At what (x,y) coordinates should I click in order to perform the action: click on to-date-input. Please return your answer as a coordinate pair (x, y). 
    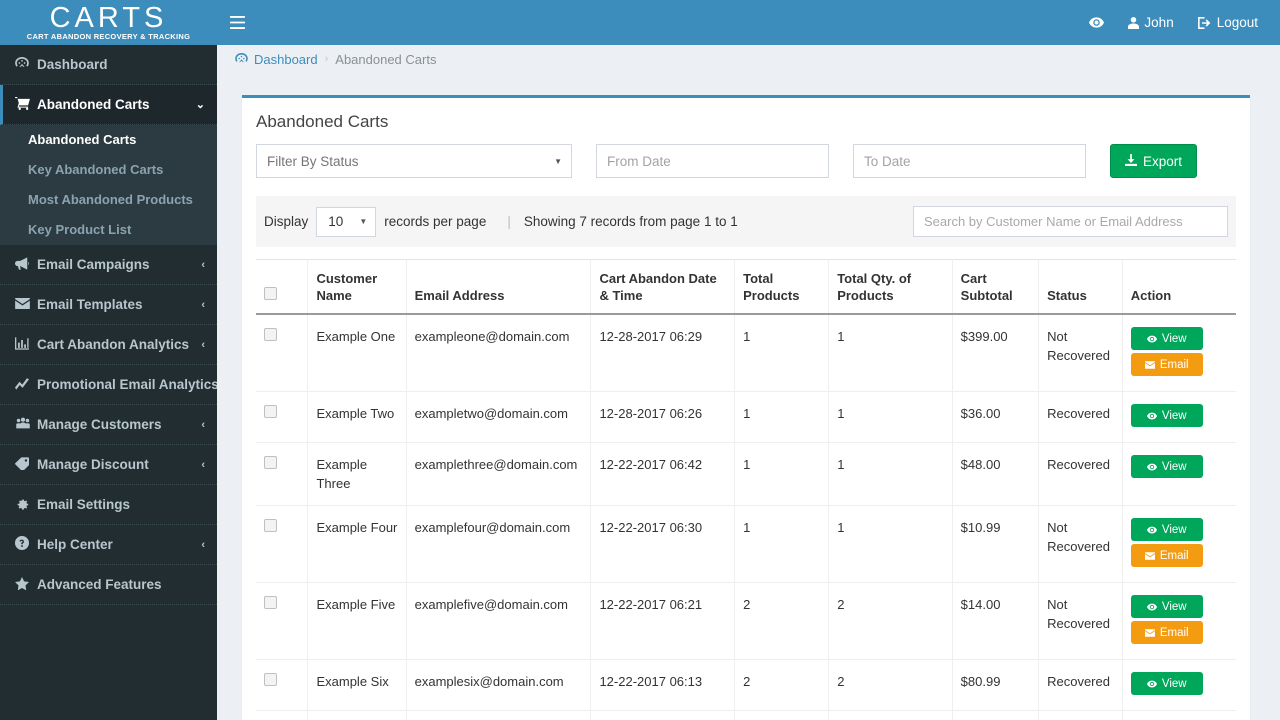
    Looking at the image, I should click on (969, 161).